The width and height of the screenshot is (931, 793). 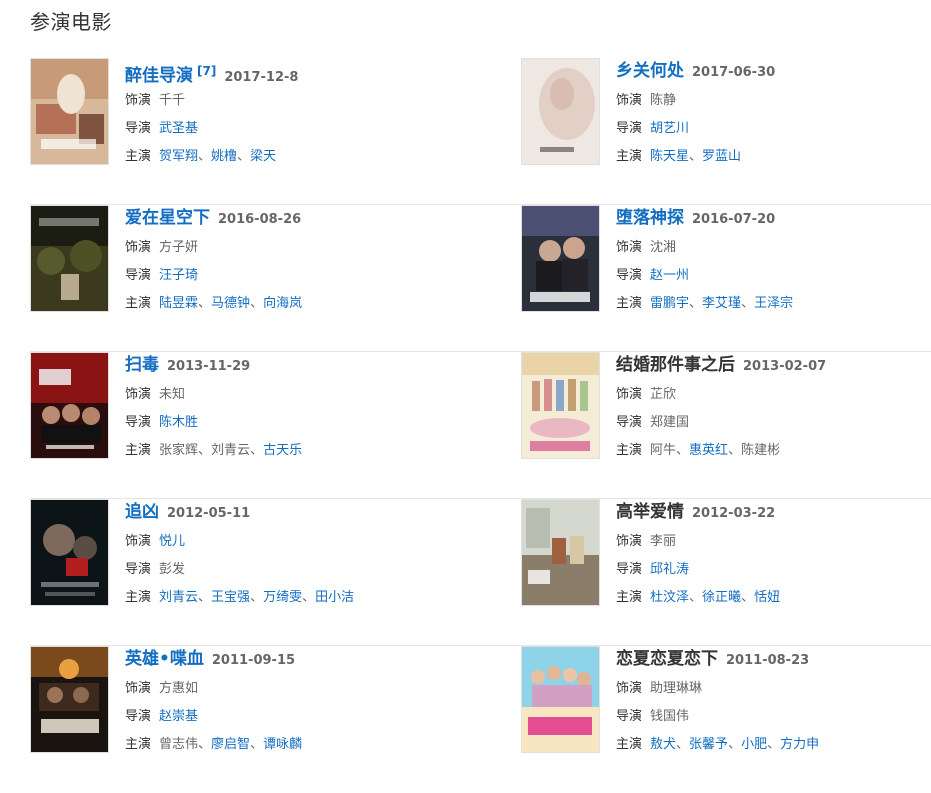 What do you see at coordinates (142, 365) in the screenshot?
I see `movie-title: 扫毒` at bounding box center [142, 365].